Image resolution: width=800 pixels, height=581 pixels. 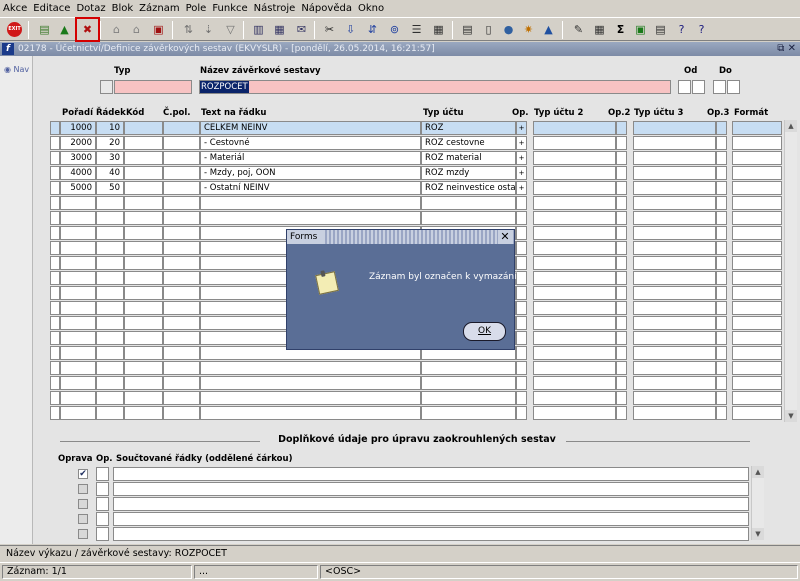 What do you see at coordinates (521, 128) in the screenshot?
I see `cell-op: +` at bounding box center [521, 128].